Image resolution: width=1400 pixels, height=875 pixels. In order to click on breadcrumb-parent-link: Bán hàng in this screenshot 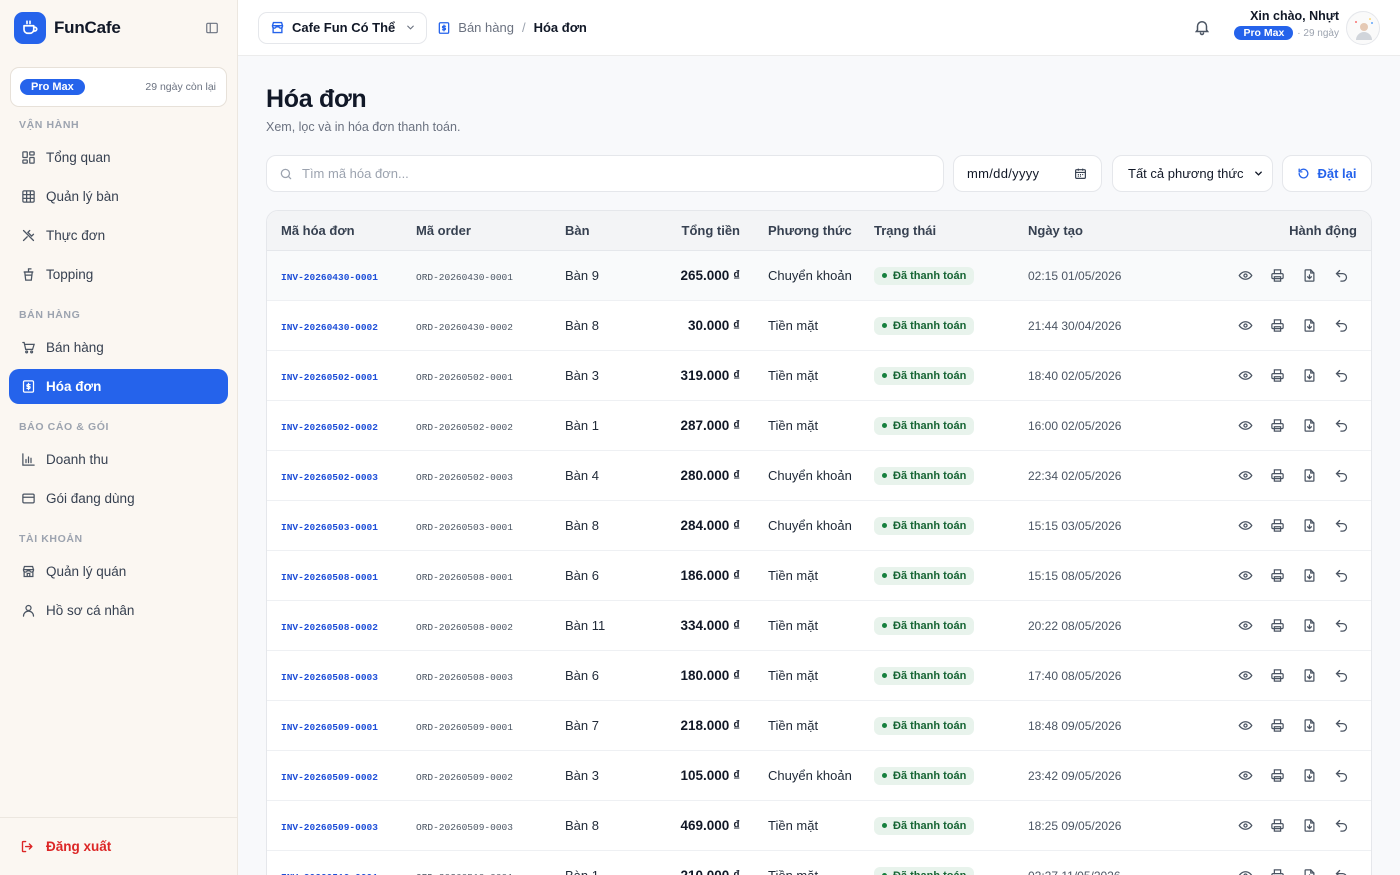, I will do `click(486, 27)`.